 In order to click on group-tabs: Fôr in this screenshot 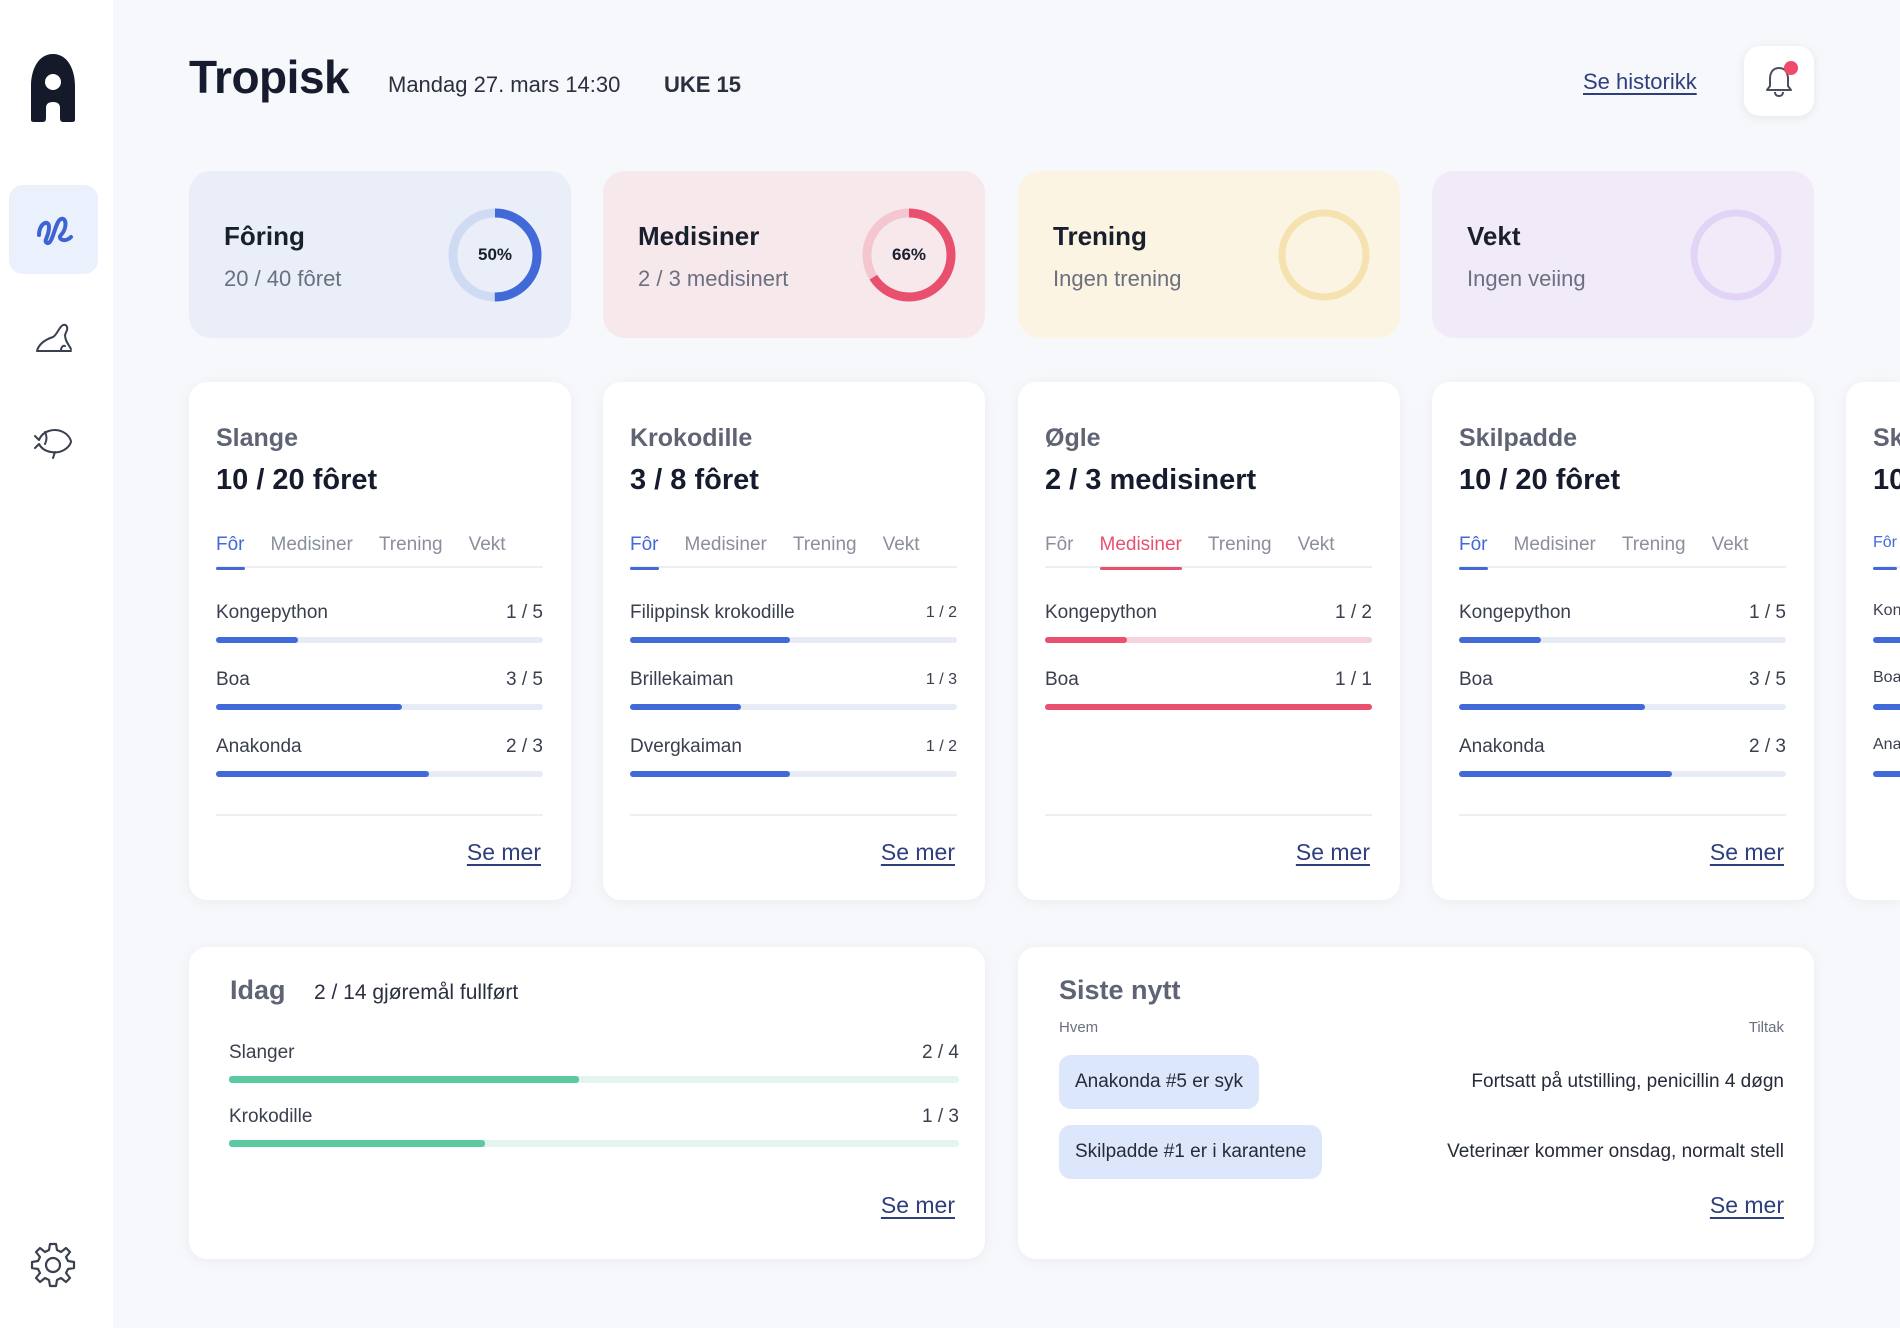, I will do `click(1886, 552)`.